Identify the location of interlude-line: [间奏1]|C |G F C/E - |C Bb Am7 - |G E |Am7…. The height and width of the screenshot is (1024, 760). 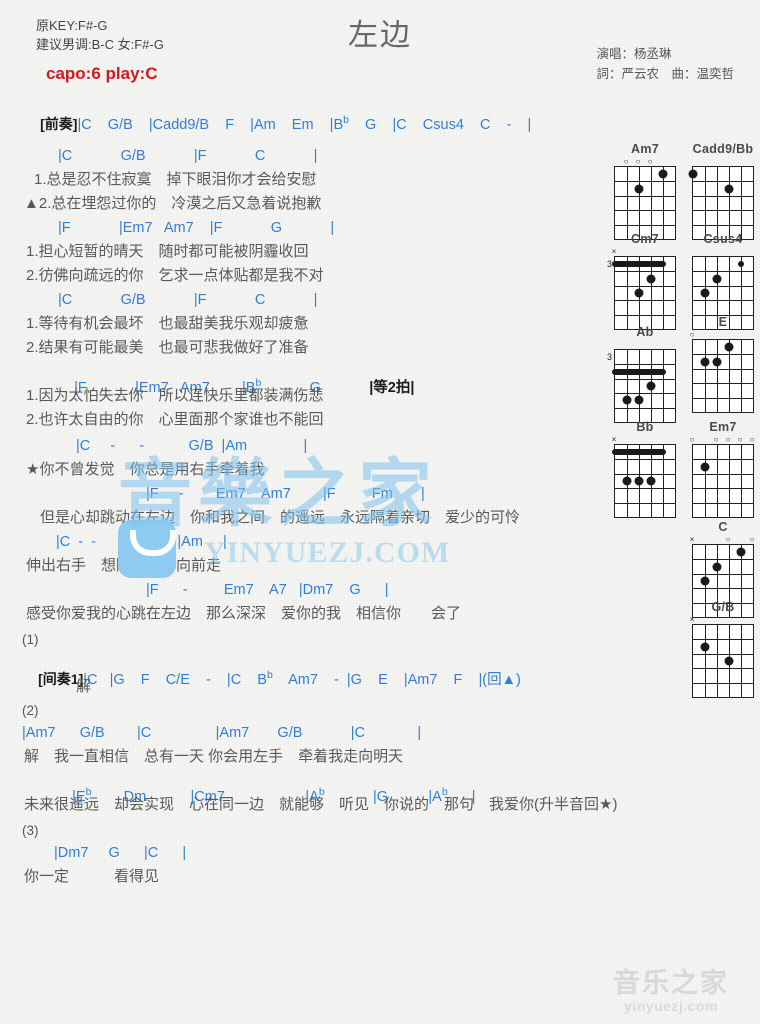
(271, 679).